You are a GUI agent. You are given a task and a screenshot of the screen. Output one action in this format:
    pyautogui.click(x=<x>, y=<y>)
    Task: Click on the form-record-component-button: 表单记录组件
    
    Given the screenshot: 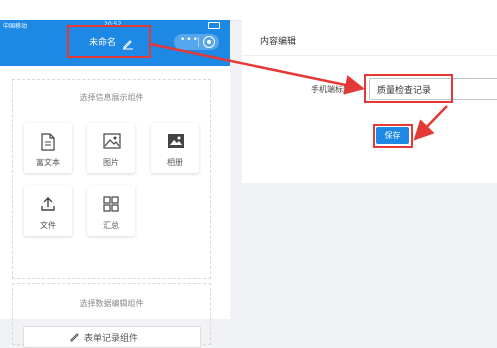 What is the action you would take?
    pyautogui.click(x=112, y=337)
    